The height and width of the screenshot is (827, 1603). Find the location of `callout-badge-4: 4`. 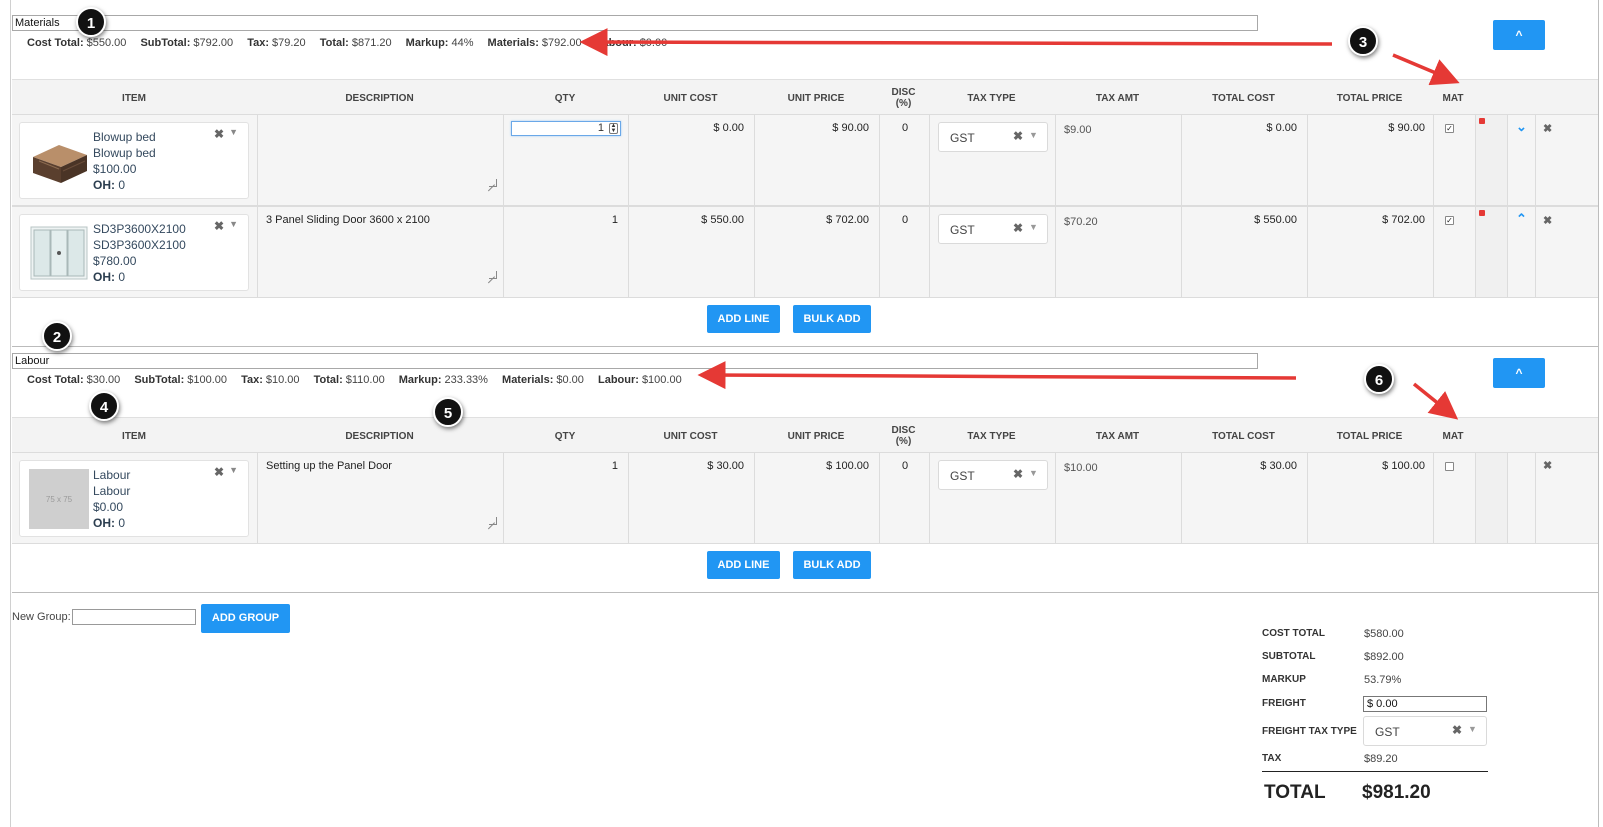

callout-badge-4: 4 is located at coordinates (104, 406).